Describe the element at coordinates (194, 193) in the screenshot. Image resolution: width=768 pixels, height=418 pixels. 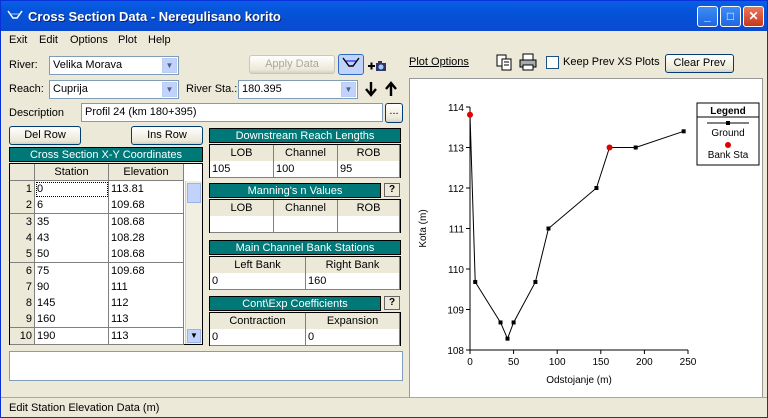
I see `scrollbar-thumb` at that location.